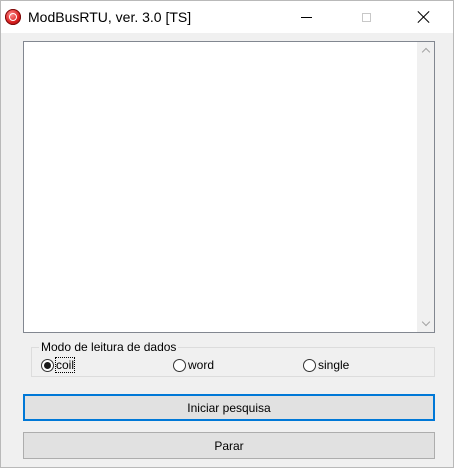 The height and width of the screenshot is (468, 454). What do you see at coordinates (229, 407) in the screenshot?
I see `start-search-button: Iniciar pesquisa` at bounding box center [229, 407].